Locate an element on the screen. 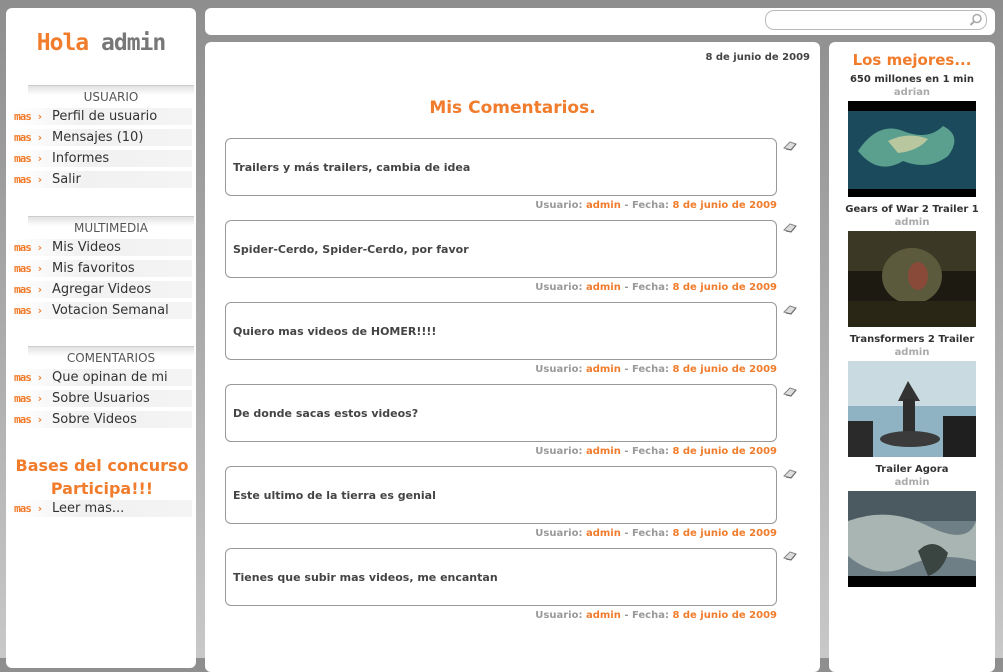  sidebar-item-label: Mensajes (10) is located at coordinates (98, 137).